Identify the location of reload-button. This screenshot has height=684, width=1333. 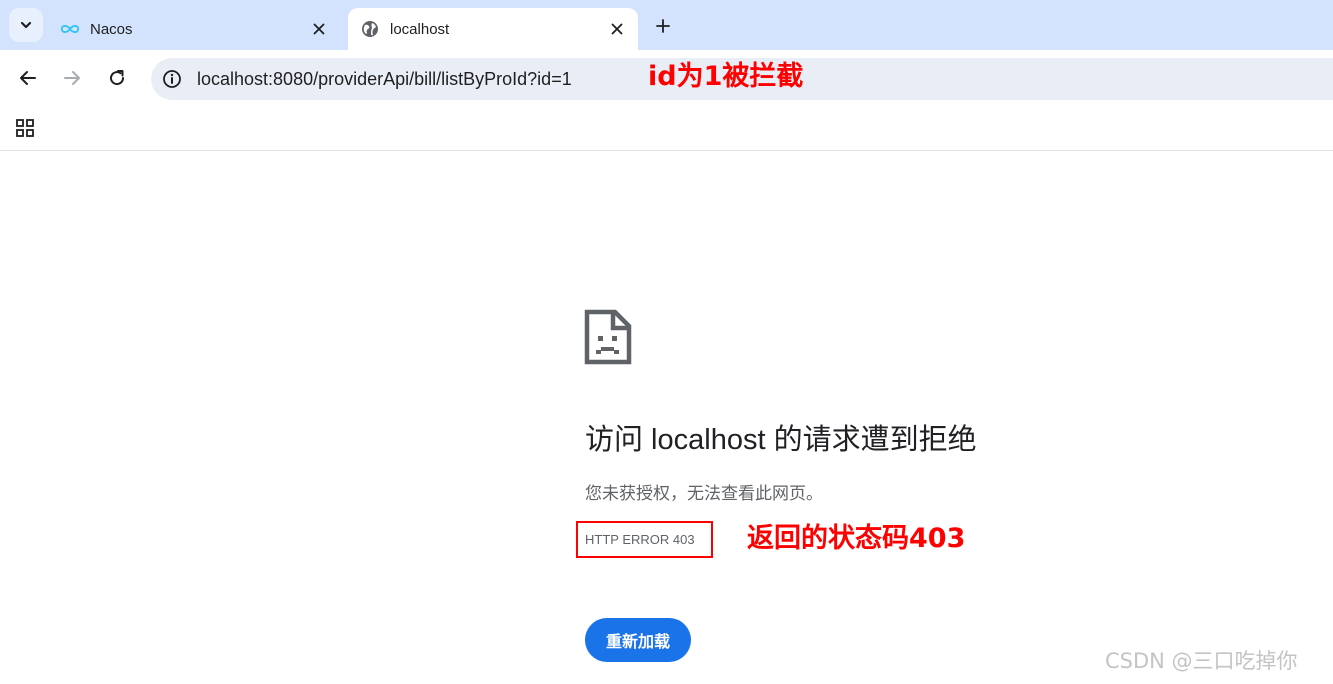
(117, 78).